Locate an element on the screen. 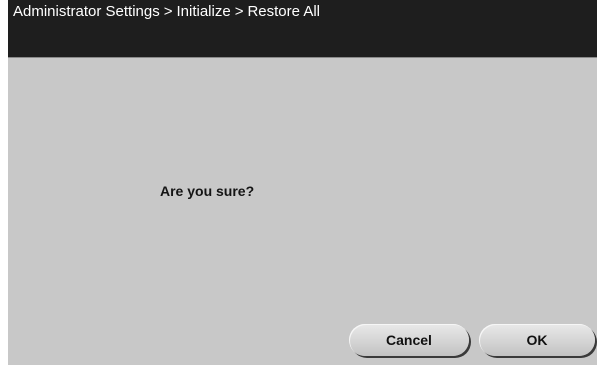  breadcrumb-item-initialize: Initialize is located at coordinates (203, 11).